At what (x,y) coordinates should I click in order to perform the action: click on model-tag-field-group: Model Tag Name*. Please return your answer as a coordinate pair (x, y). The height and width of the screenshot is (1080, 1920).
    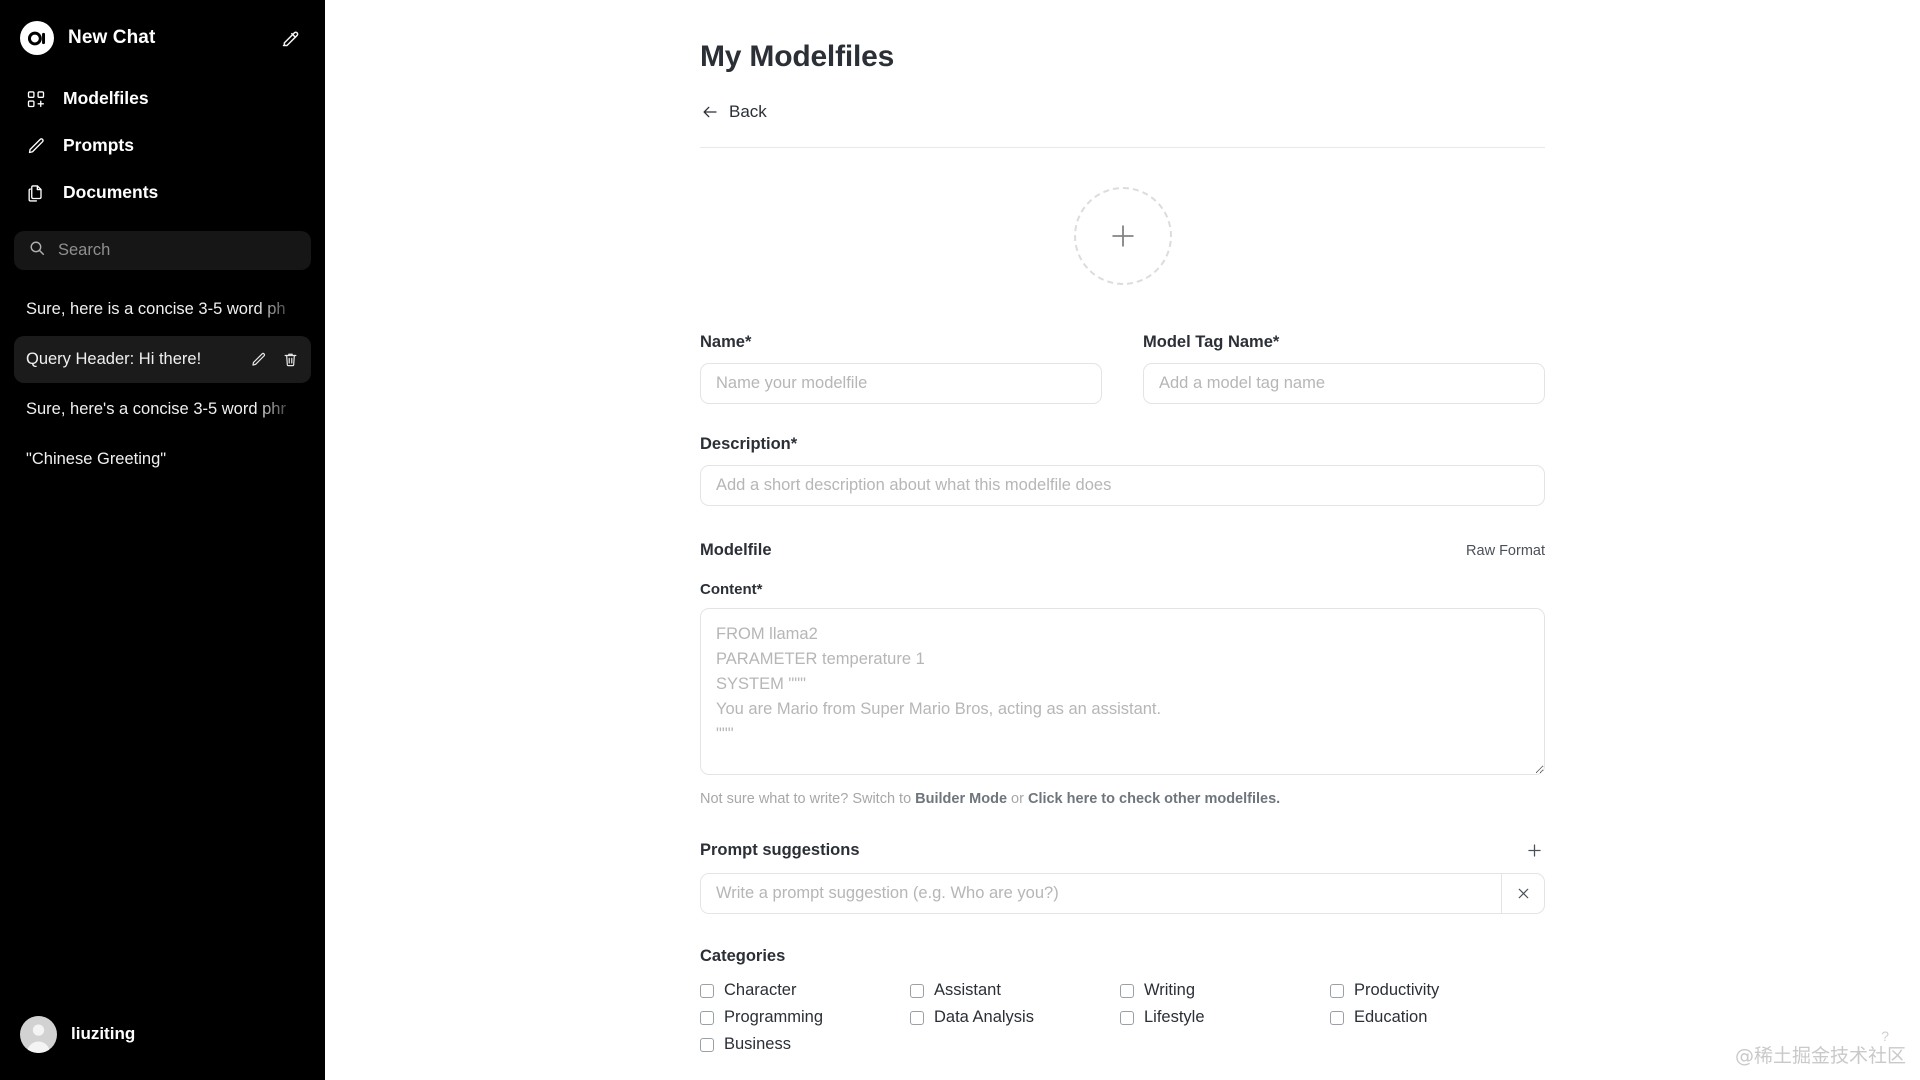
    Looking at the image, I should click on (1344, 368).